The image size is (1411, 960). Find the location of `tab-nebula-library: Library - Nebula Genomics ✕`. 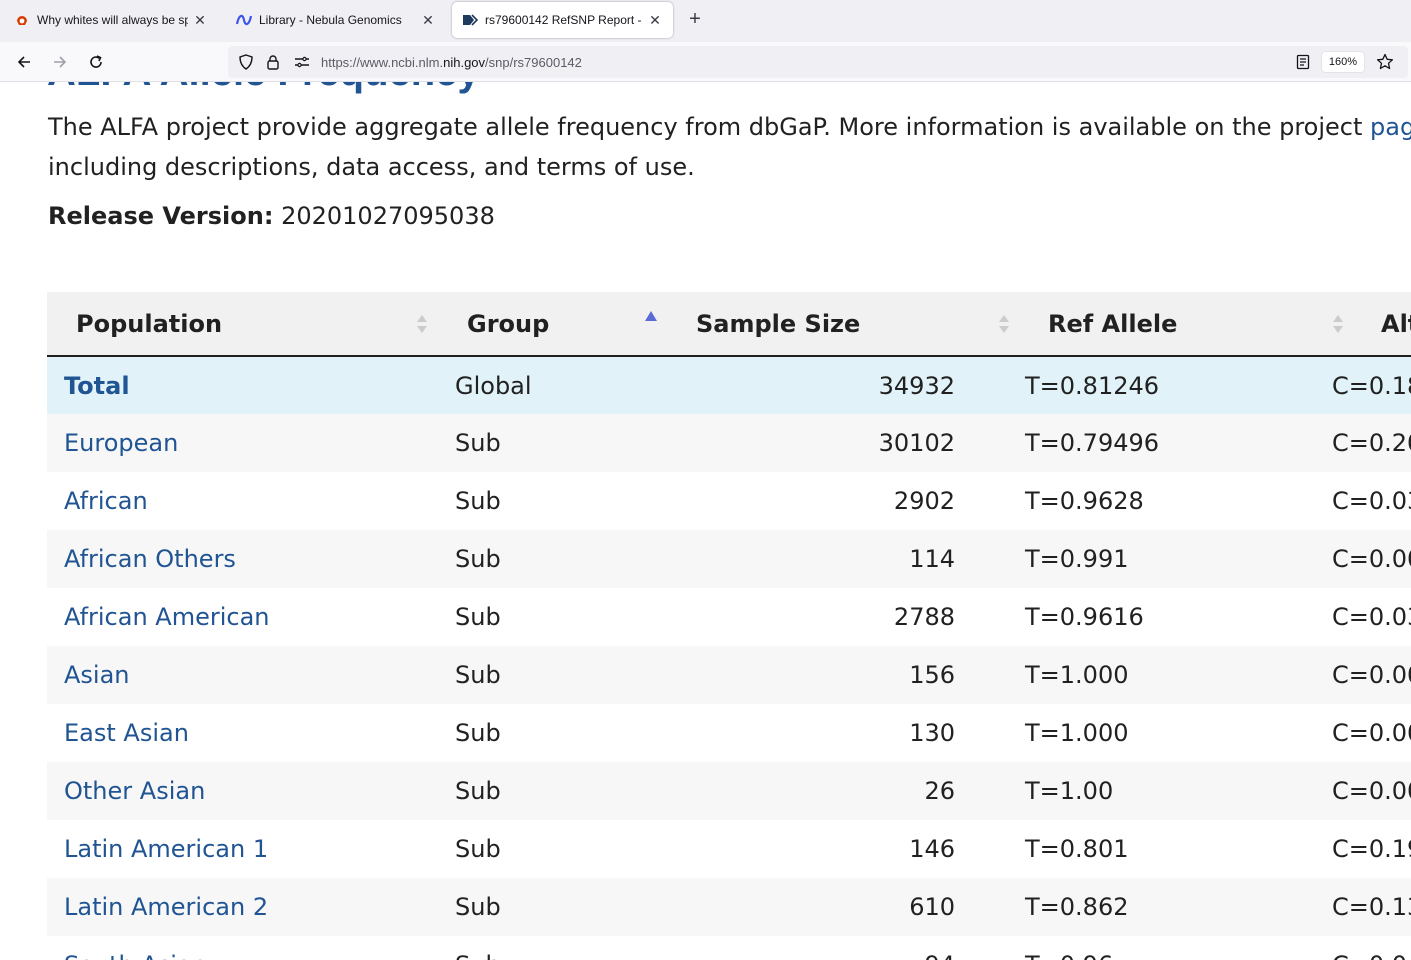

tab-nebula-library: Library - Nebula Genomics ✕ is located at coordinates (336, 20).